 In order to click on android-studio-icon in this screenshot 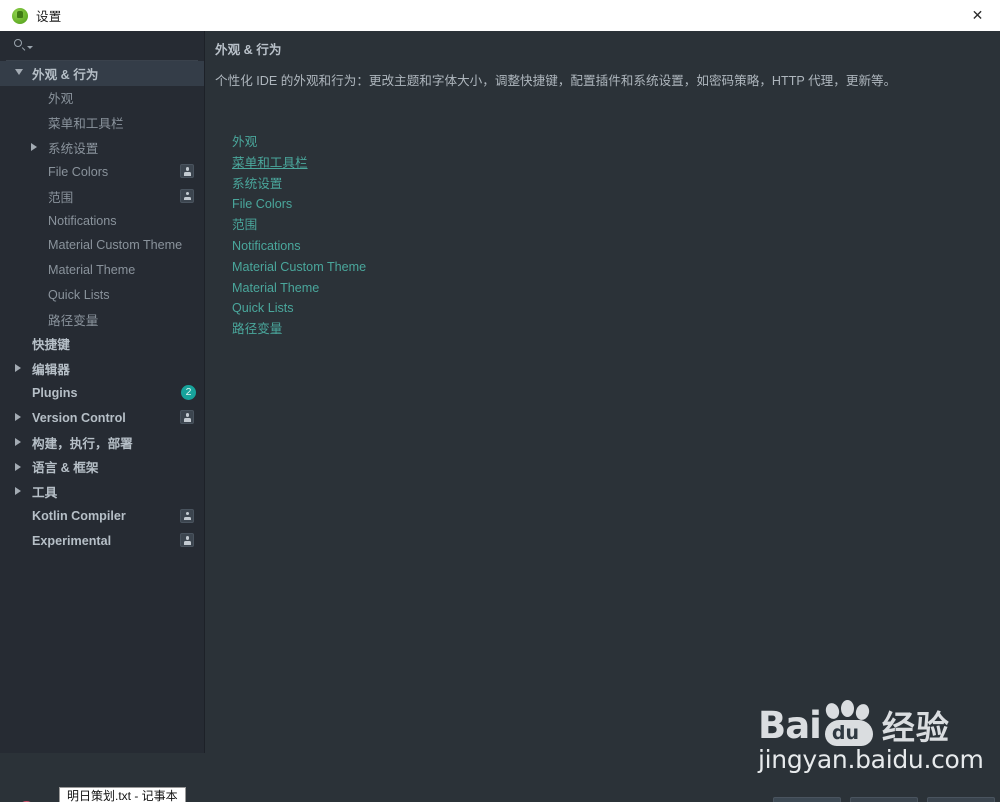, I will do `click(20, 15)`.